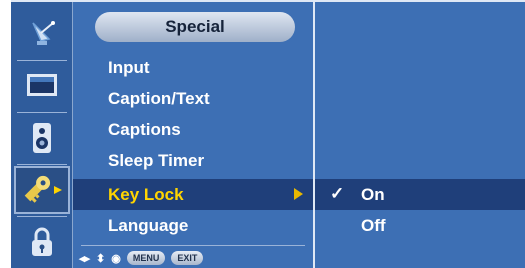  I want to click on satellite-icon, so click(43, 33).